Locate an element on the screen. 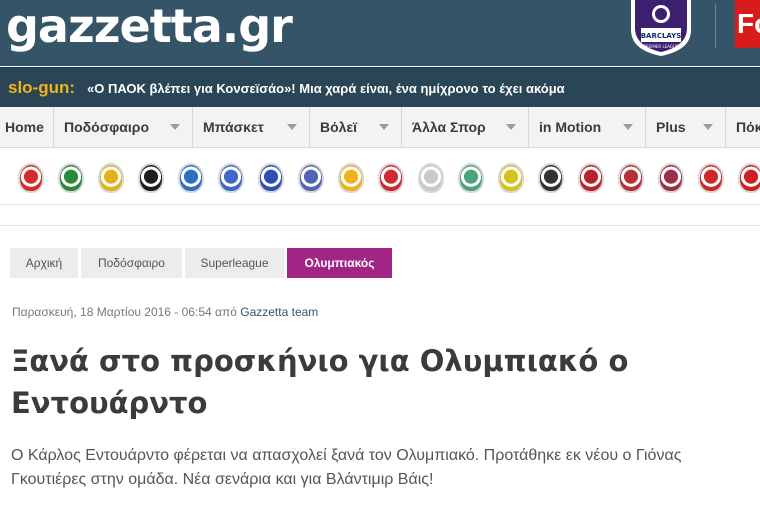  nav-item-label: Μπάσκετ is located at coordinates (233, 127).